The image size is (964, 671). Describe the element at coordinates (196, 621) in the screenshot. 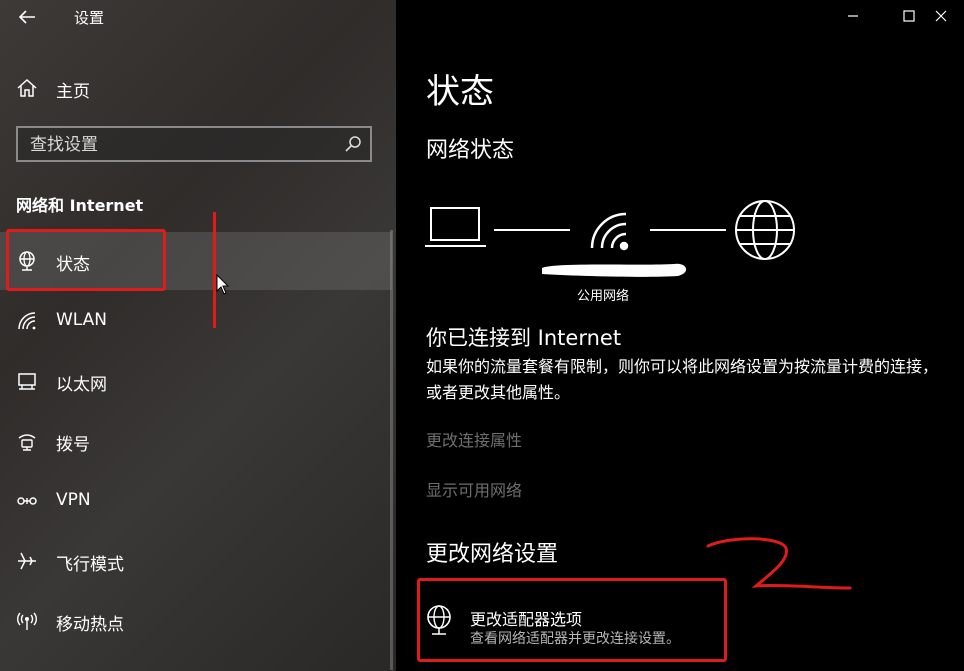

I see `sidebar-item-hotspot: 移动热点` at that location.